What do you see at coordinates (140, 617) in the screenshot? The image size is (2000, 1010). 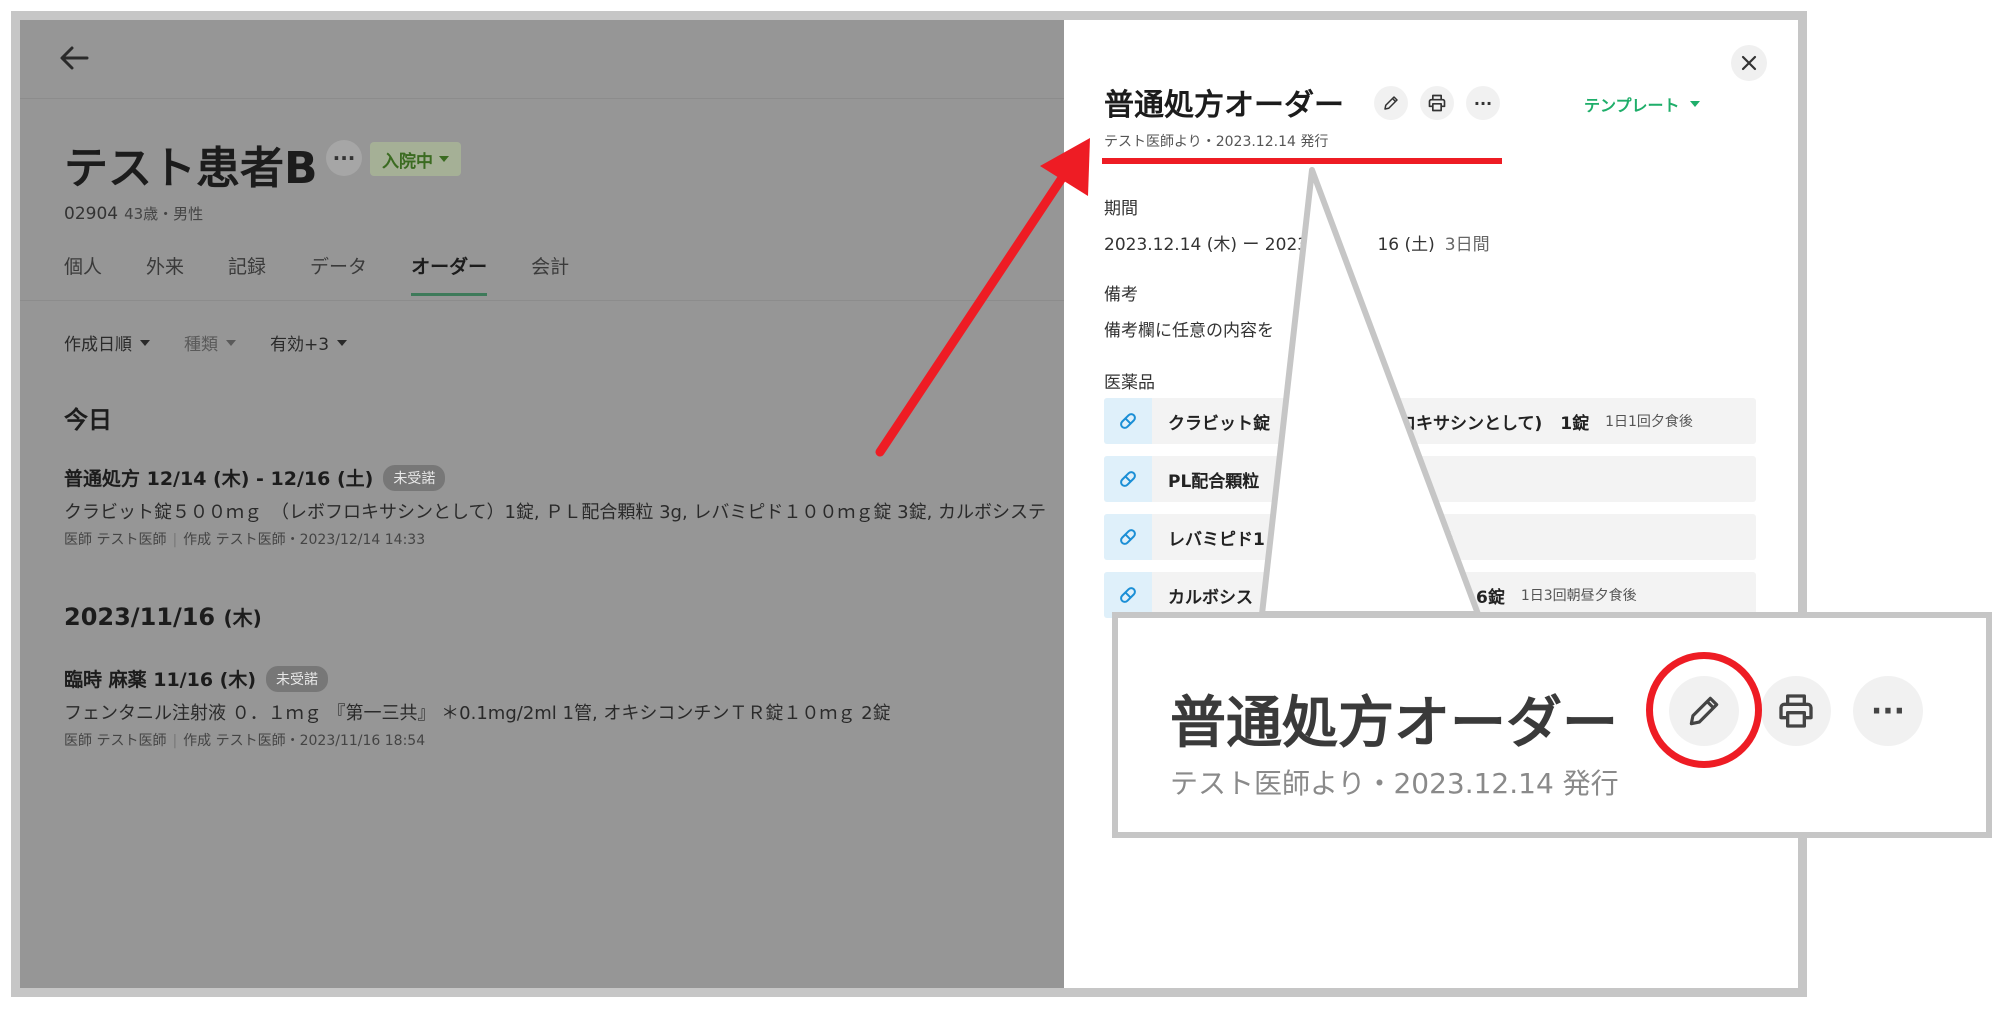 I see `date-text: 2023/11/16` at bounding box center [140, 617].